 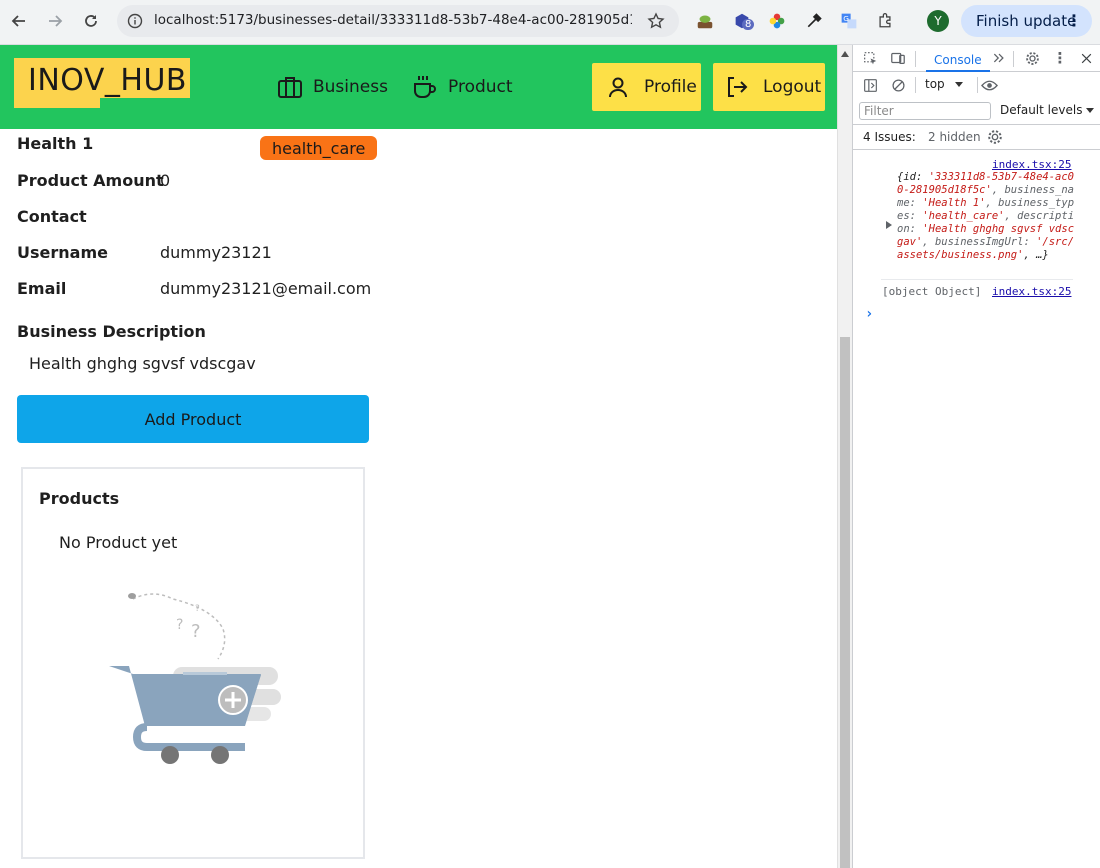 What do you see at coordinates (55, 143) in the screenshot?
I see `business-name: Health 1` at bounding box center [55, 143].